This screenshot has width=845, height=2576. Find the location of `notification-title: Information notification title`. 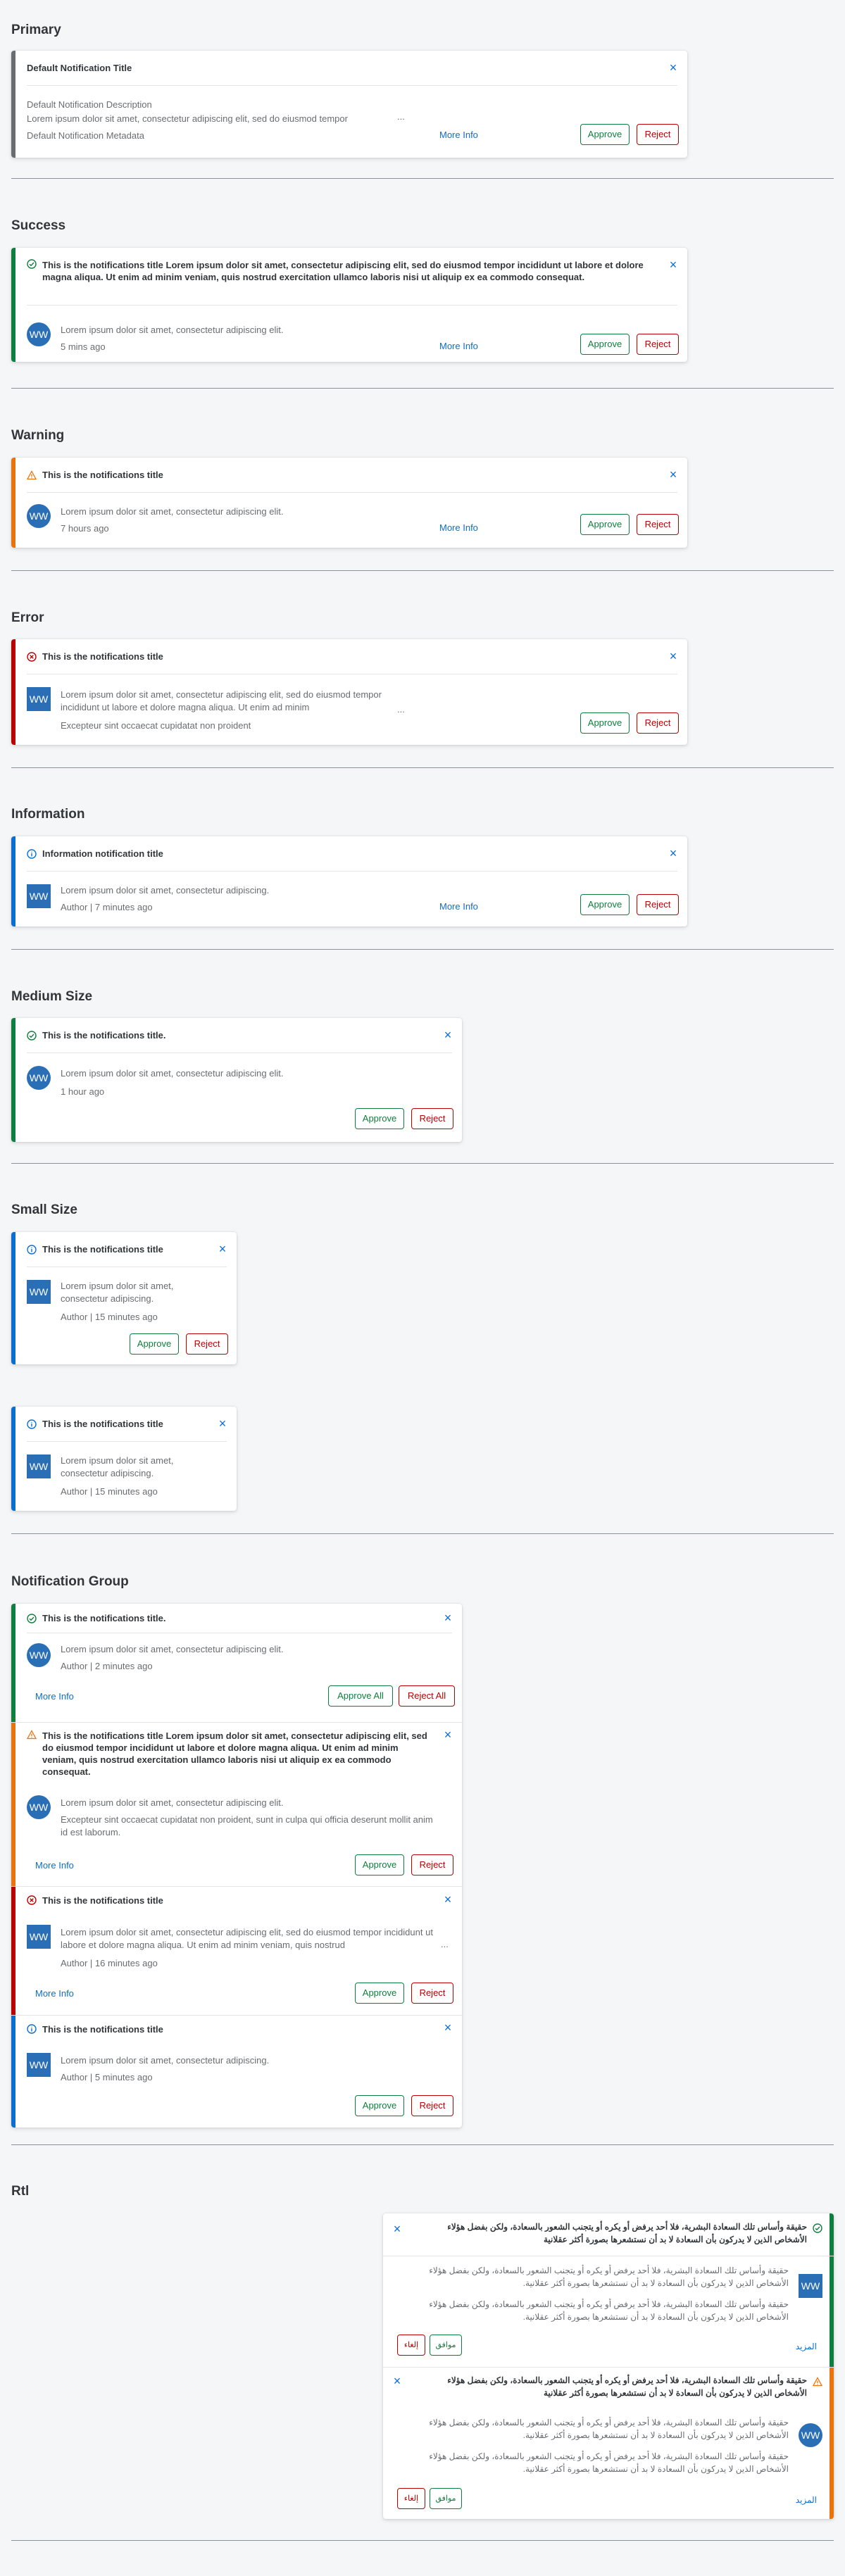

notification-title: Information notification title is located at coordinates (102, 853).